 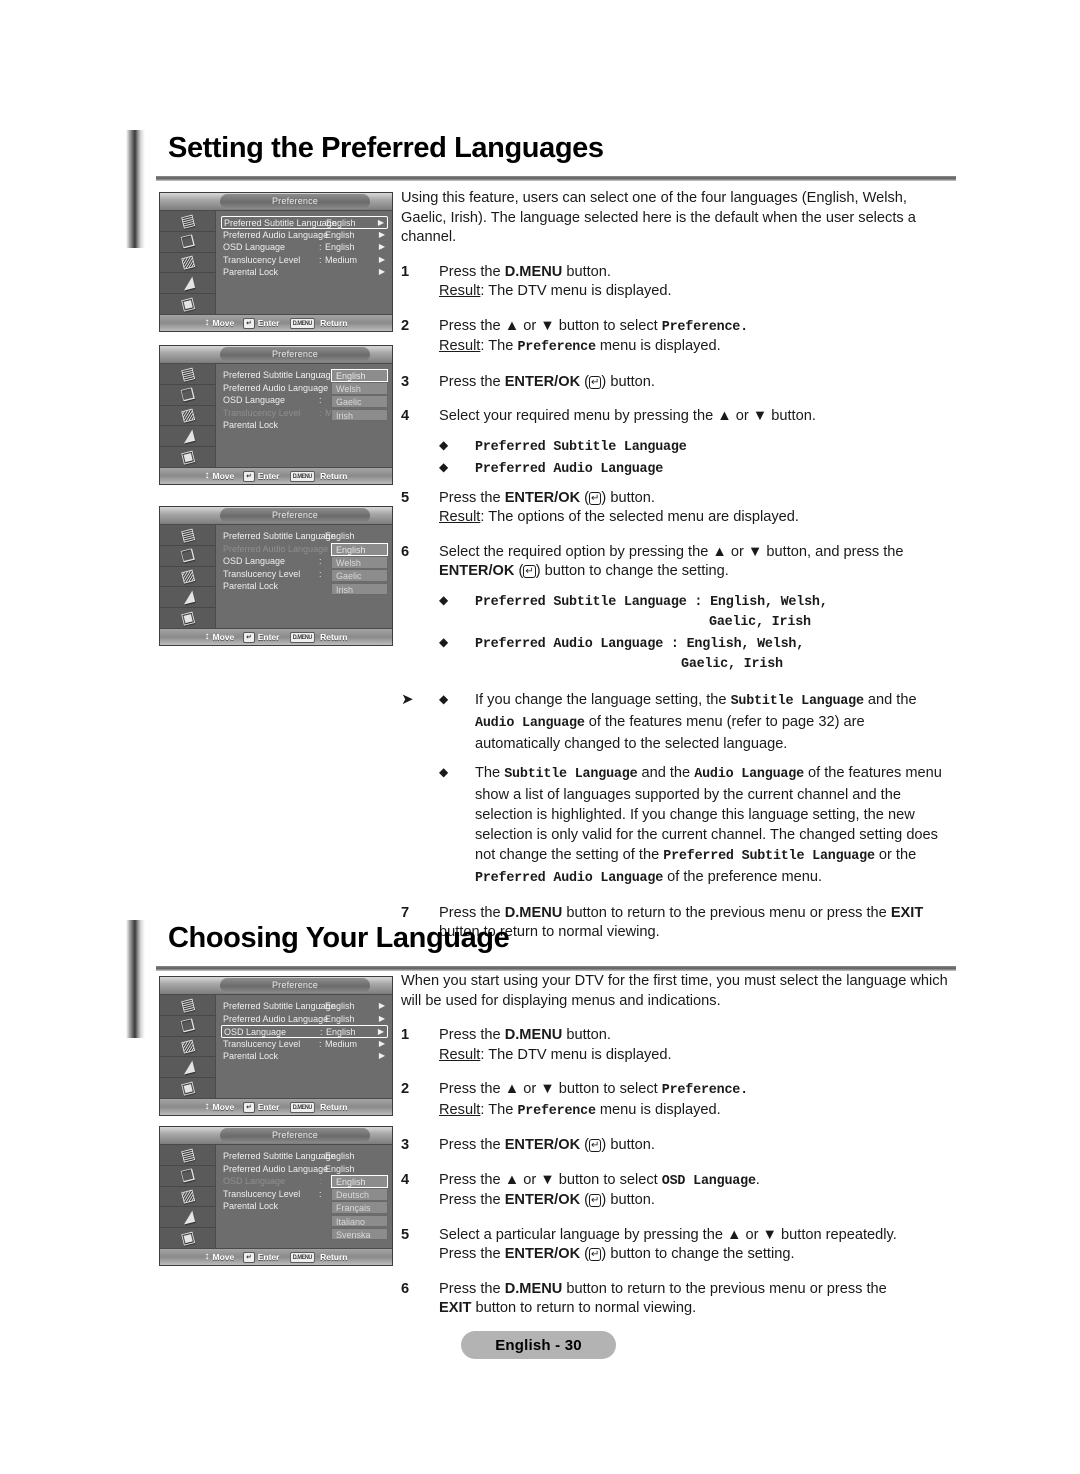 What do you see at coordinates (708, 1181) in the screenshot?
I see `step-mono-osd-language: OSD Language` at bounding box center [708, 1181].